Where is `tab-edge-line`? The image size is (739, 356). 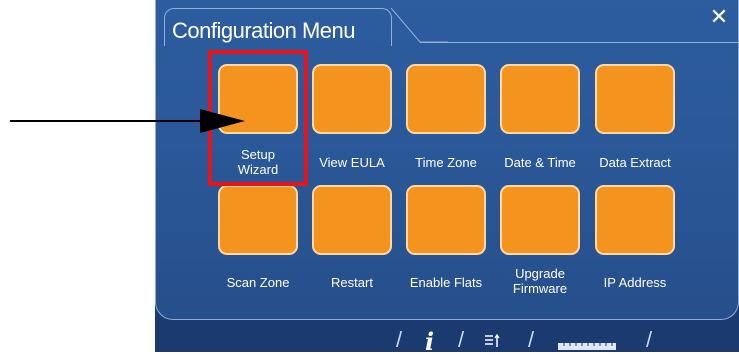 tab-edge-line is located at coordinates (419, 25).